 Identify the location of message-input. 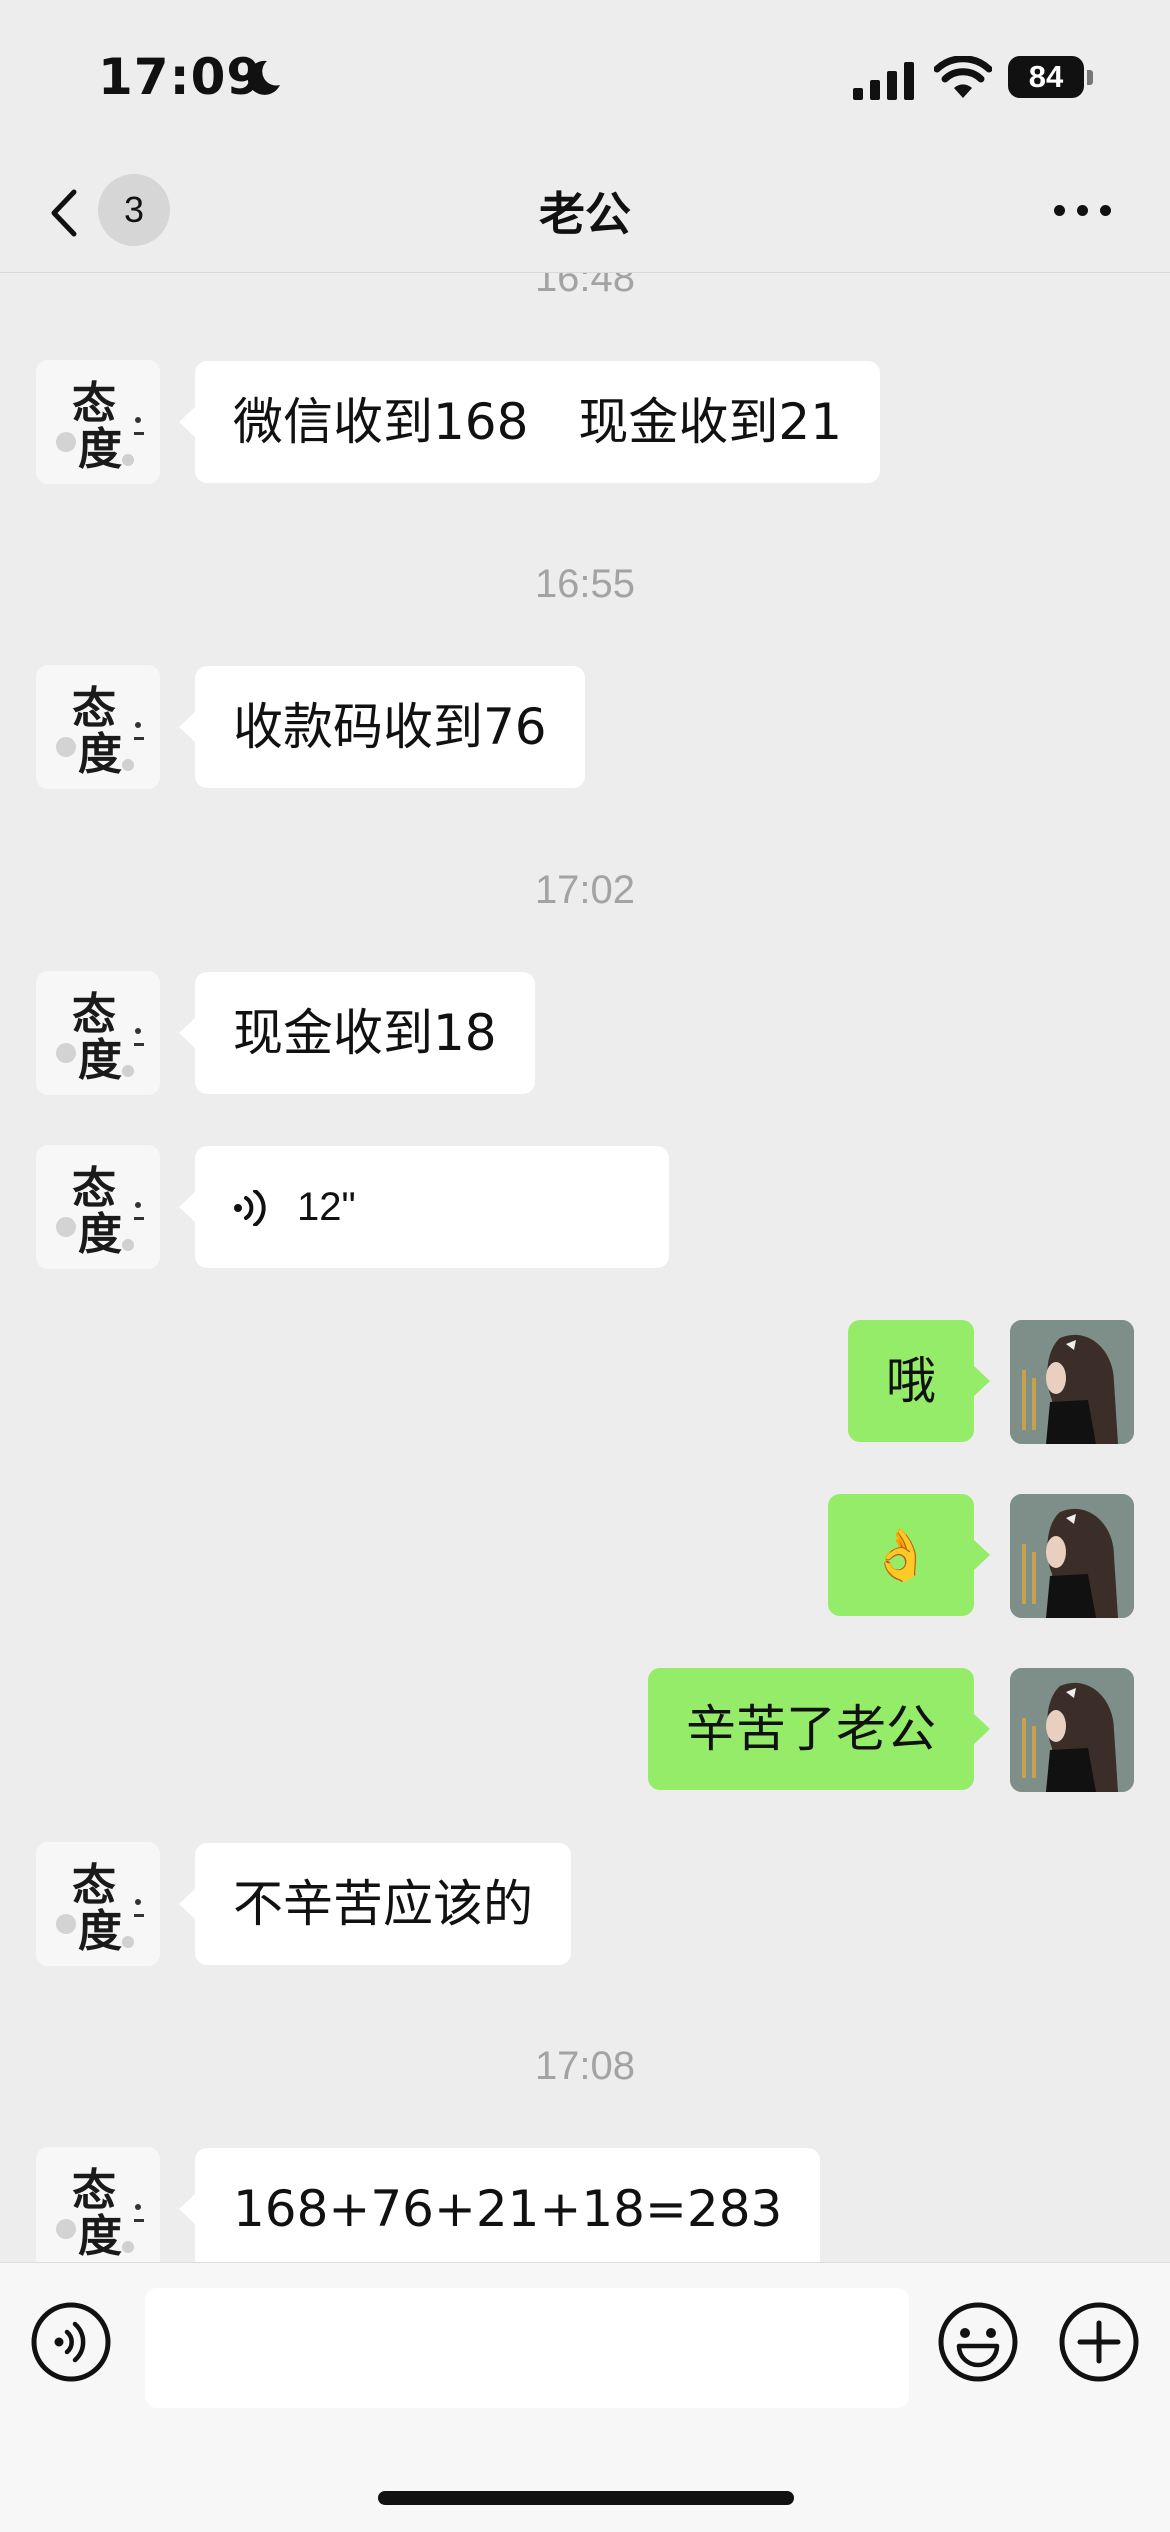
(527, 2348).